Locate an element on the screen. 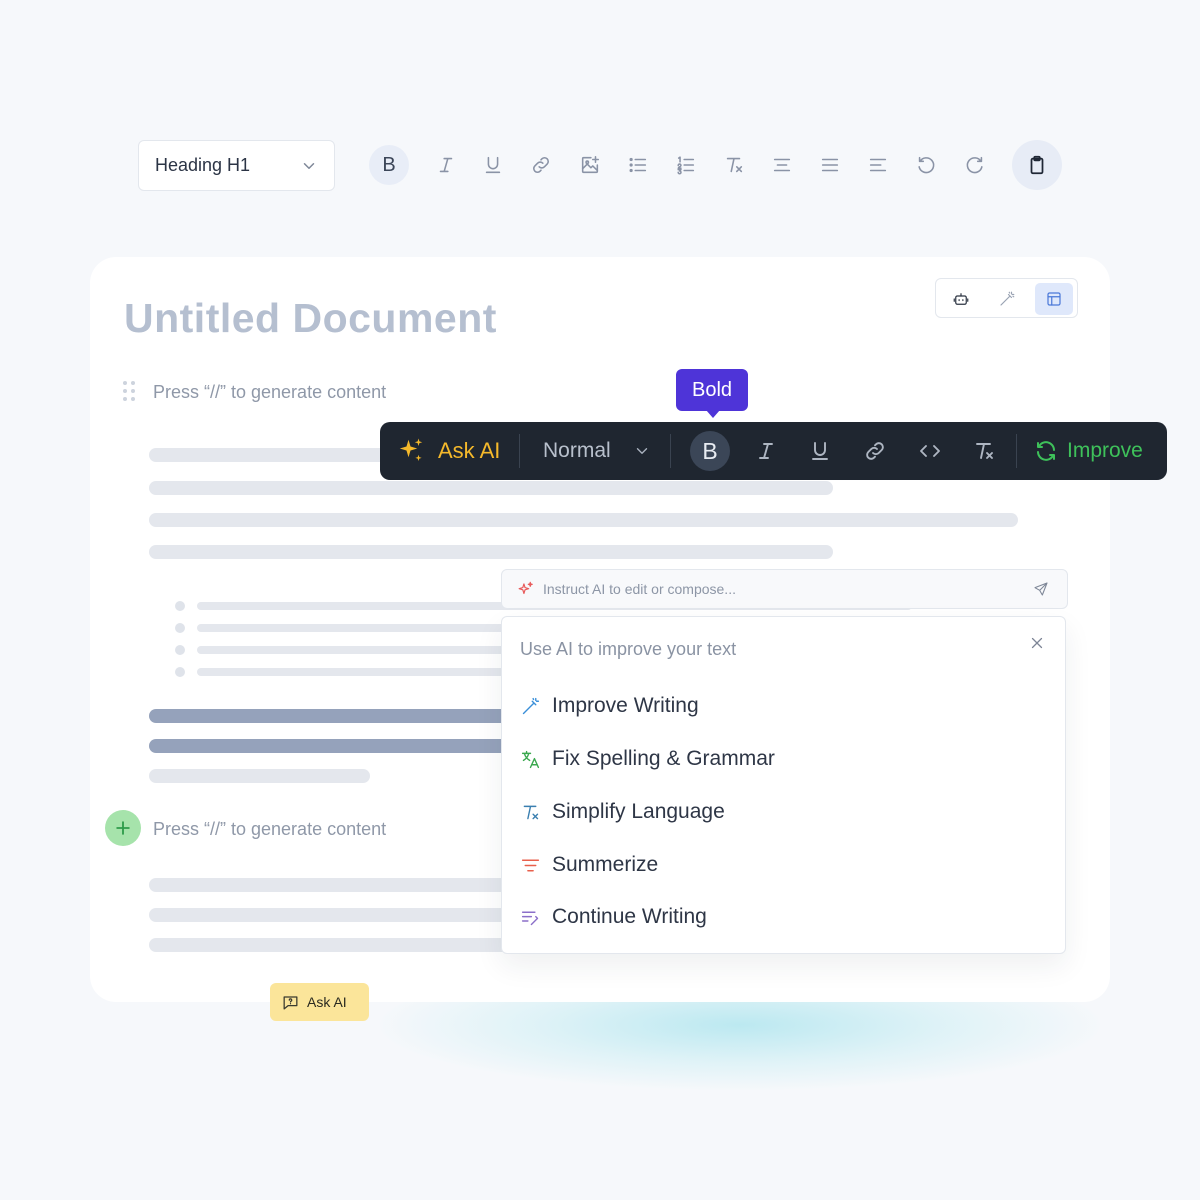 This screenshot has height=1200, width=1200. view-mode-robot is located at coordinates (961, 299).